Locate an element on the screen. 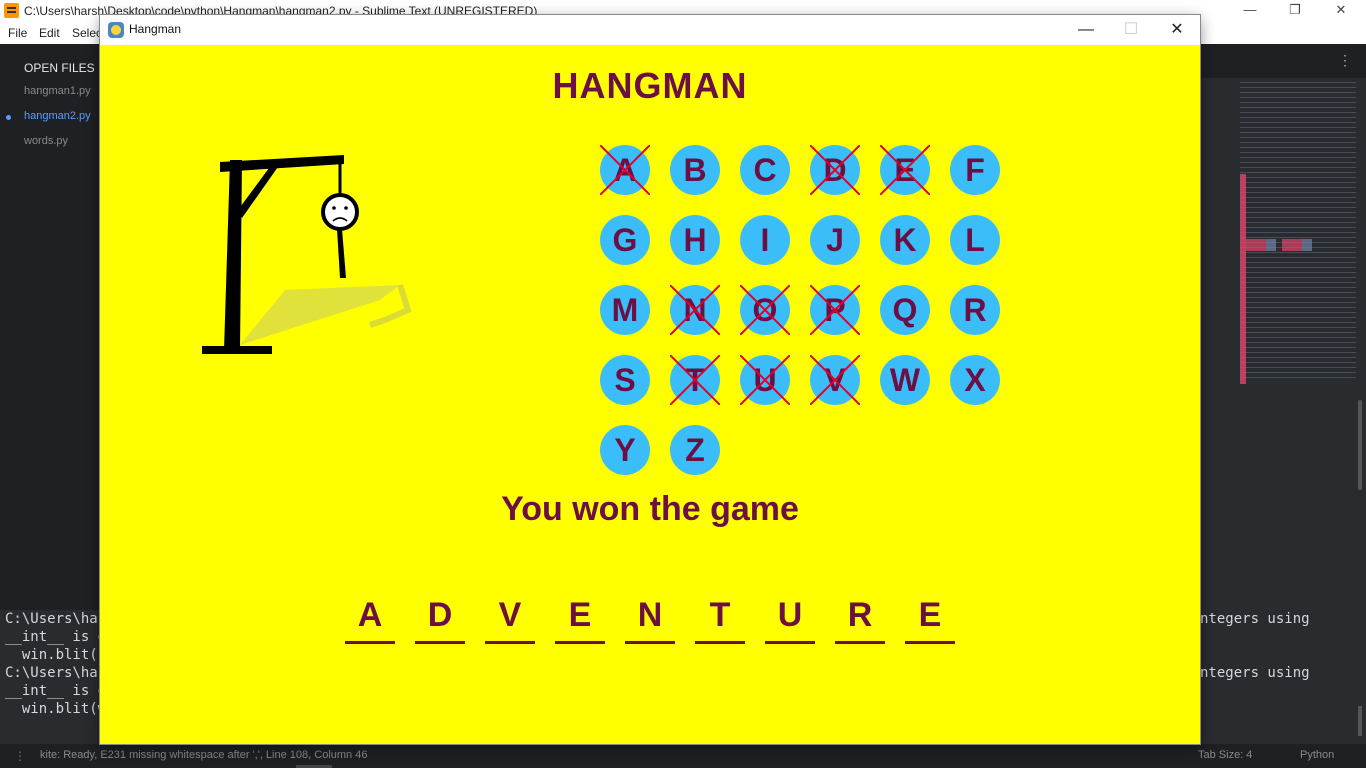 The height and width of the screenshot is (768, 1366). letter-label: I is located at coordinates (765, 240).